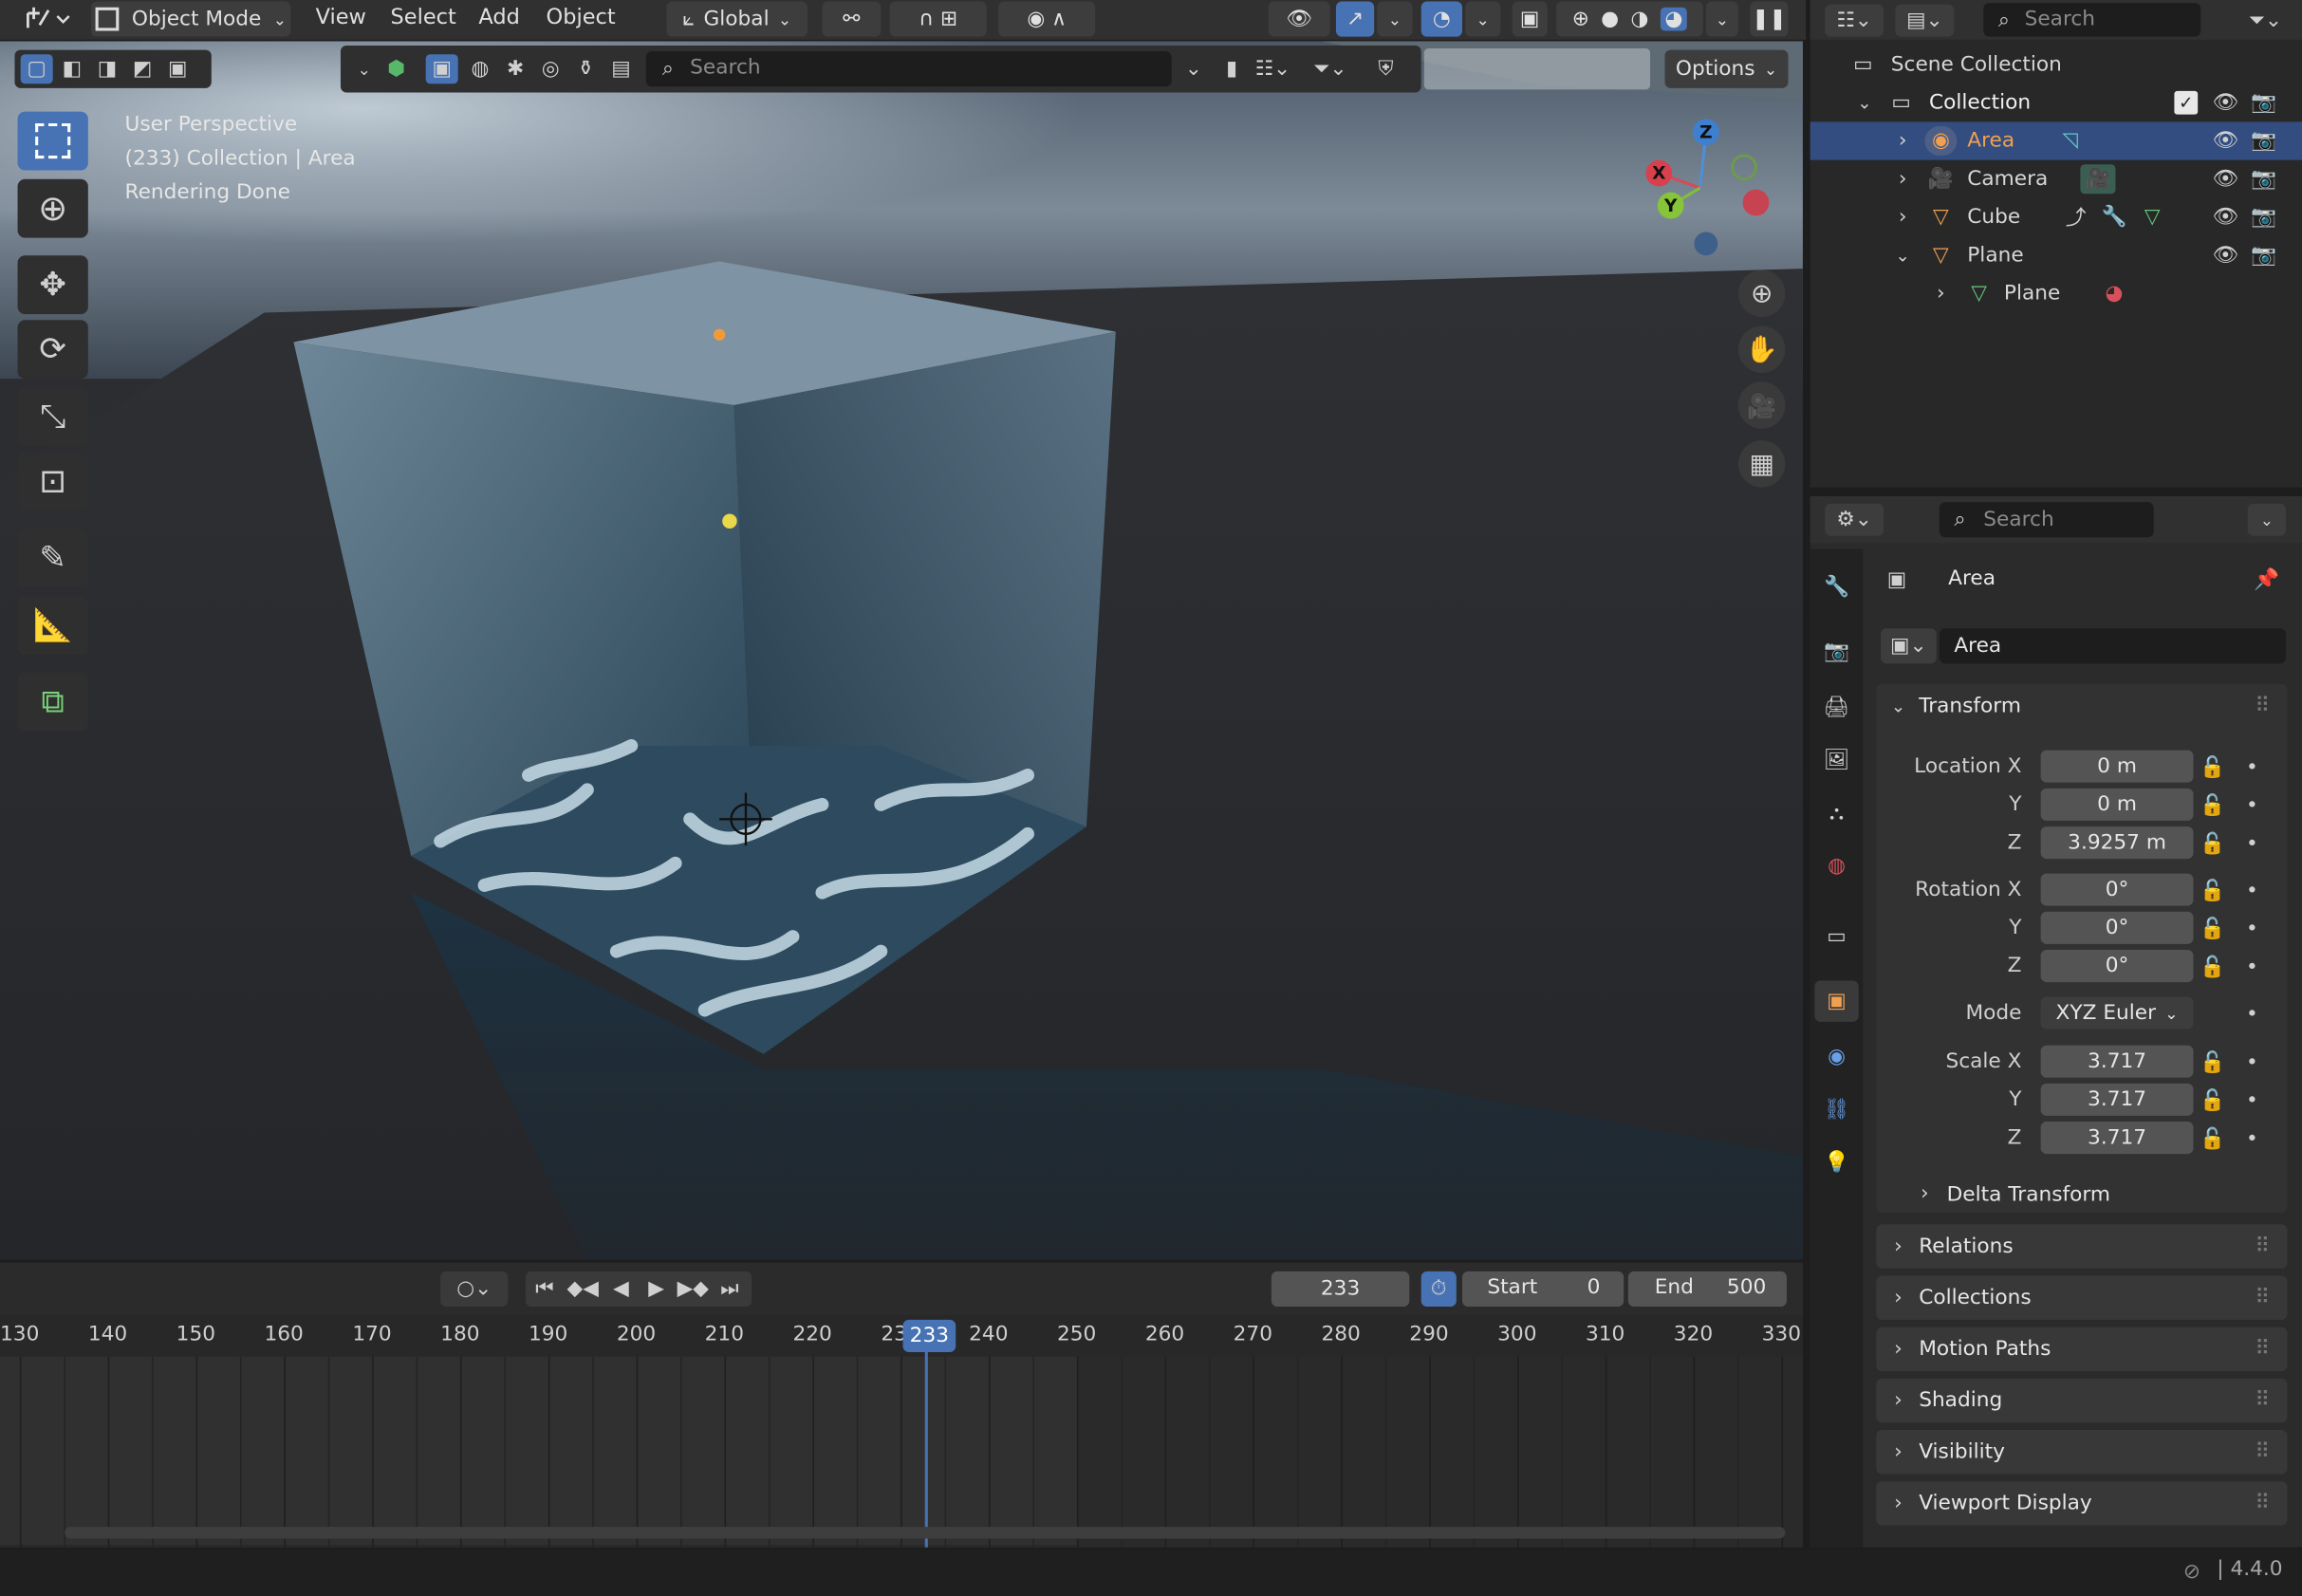 This screenshot has width=2302, height=1596. I want to click on annotate-tool: ✎, so click(52, 557).